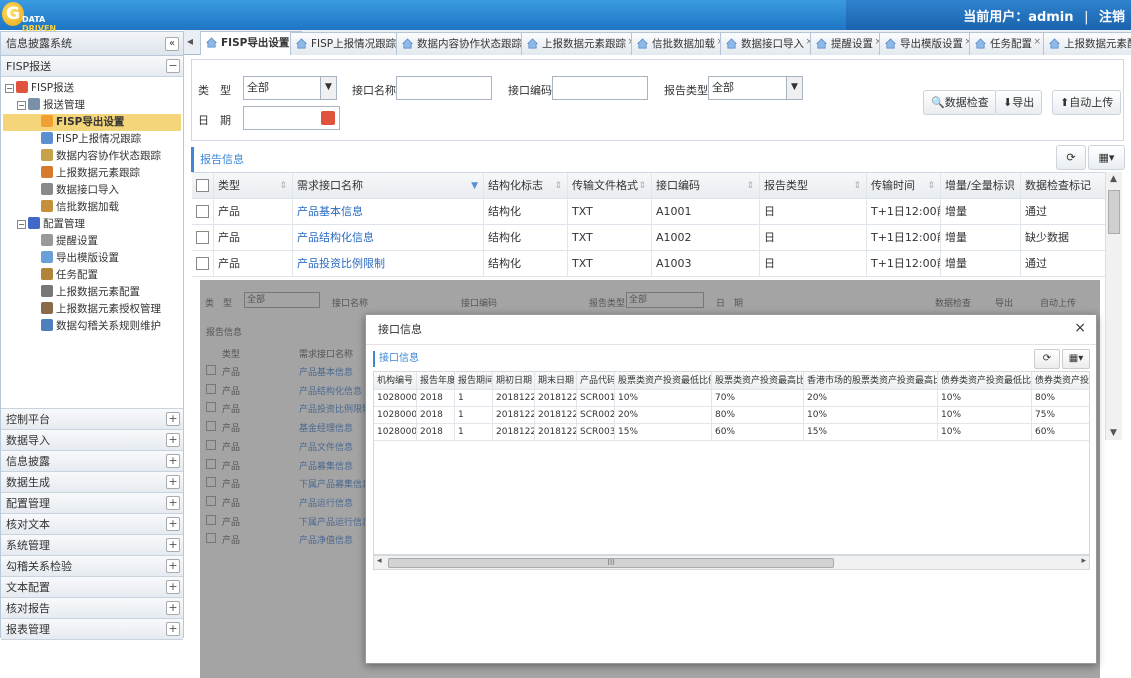 This screenshot has width=1131, height=678. What do you see at coordinates (1113, 433) in the screenshot?
I see `scroll-down-icon: ▼` at bounding box center [1113, 433].